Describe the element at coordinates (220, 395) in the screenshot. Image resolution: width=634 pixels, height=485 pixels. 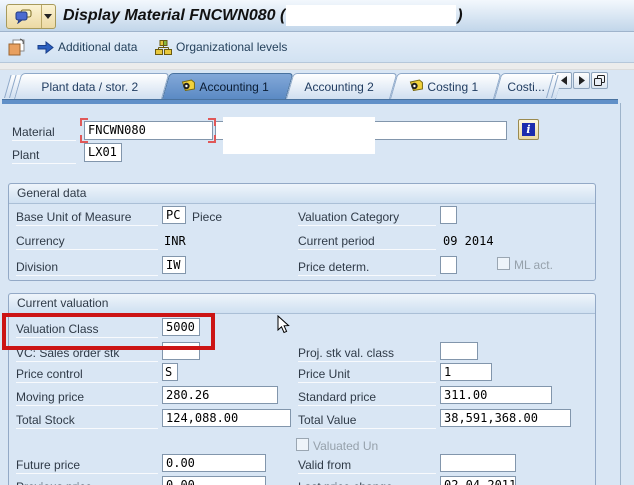
I see `moving-price-input: 280.26` at that location.